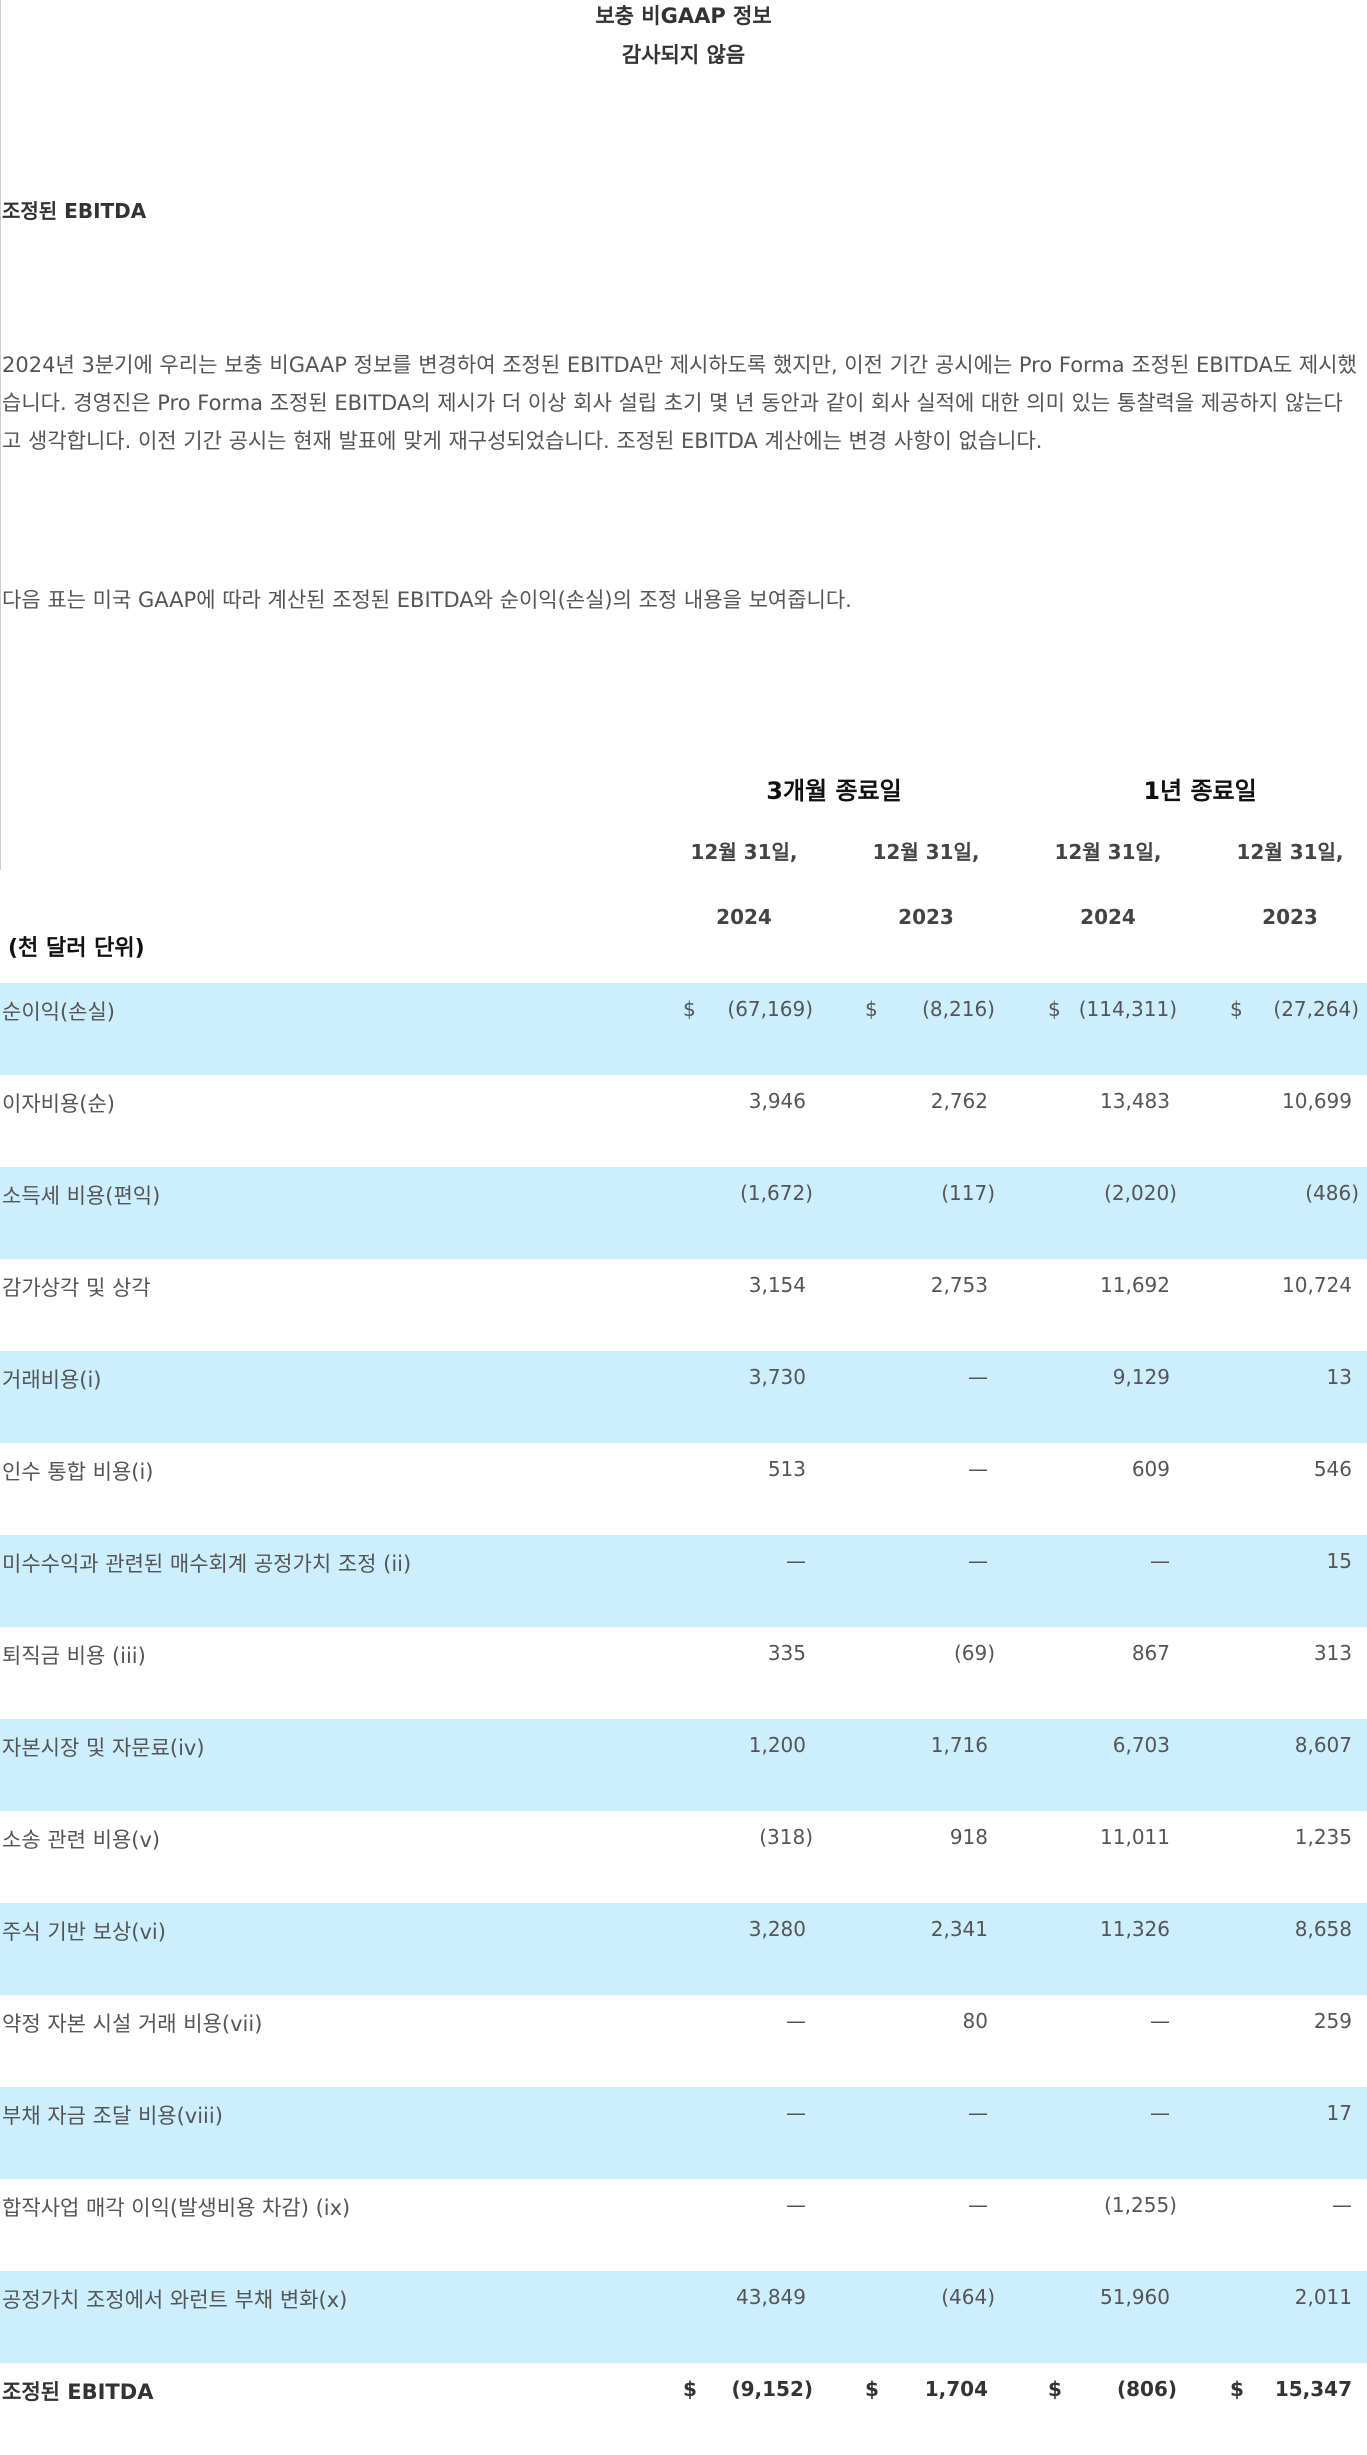 The width and height of the screenshot is (1367, 2455). Describe the element at coordinates (683, 1121) in the screenshot. I see `table-row: 이자비용(순) 3,946 2,762 13,483 10,699` at that location.